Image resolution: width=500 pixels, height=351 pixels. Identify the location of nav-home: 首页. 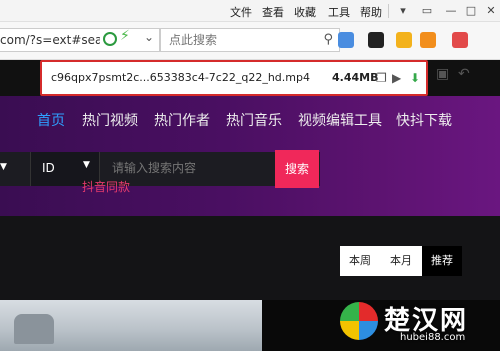
(51, 120).